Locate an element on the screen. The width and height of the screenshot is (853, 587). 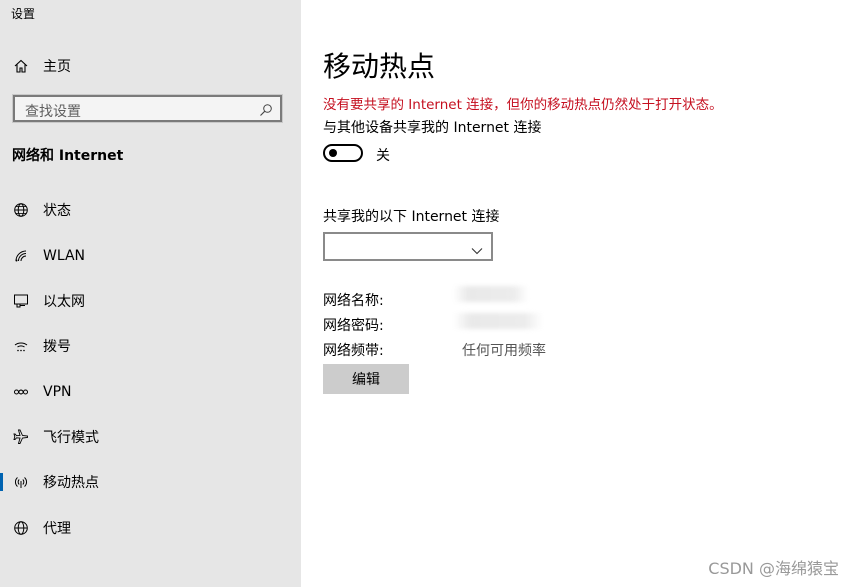
sidebar-item-status: 状态 is located at coordinates (150, 210).